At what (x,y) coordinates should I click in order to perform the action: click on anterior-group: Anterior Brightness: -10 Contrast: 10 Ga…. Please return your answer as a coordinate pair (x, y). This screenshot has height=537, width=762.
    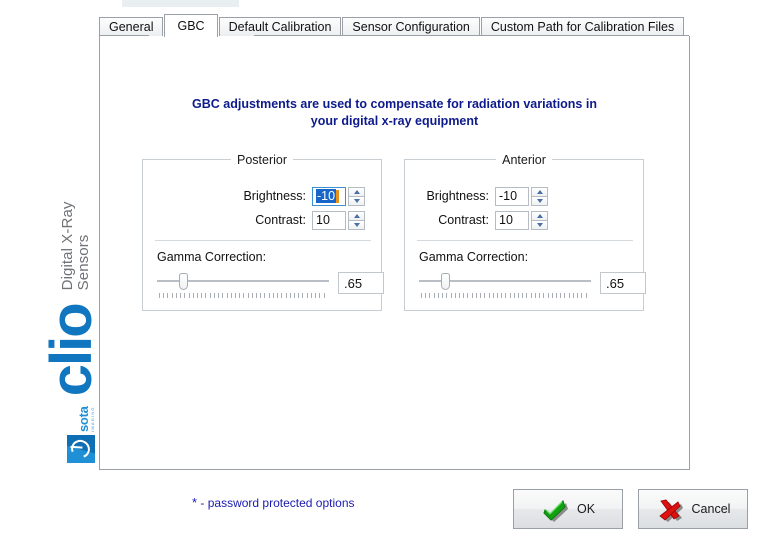
    Looking at the image, I should click on (525, 232).